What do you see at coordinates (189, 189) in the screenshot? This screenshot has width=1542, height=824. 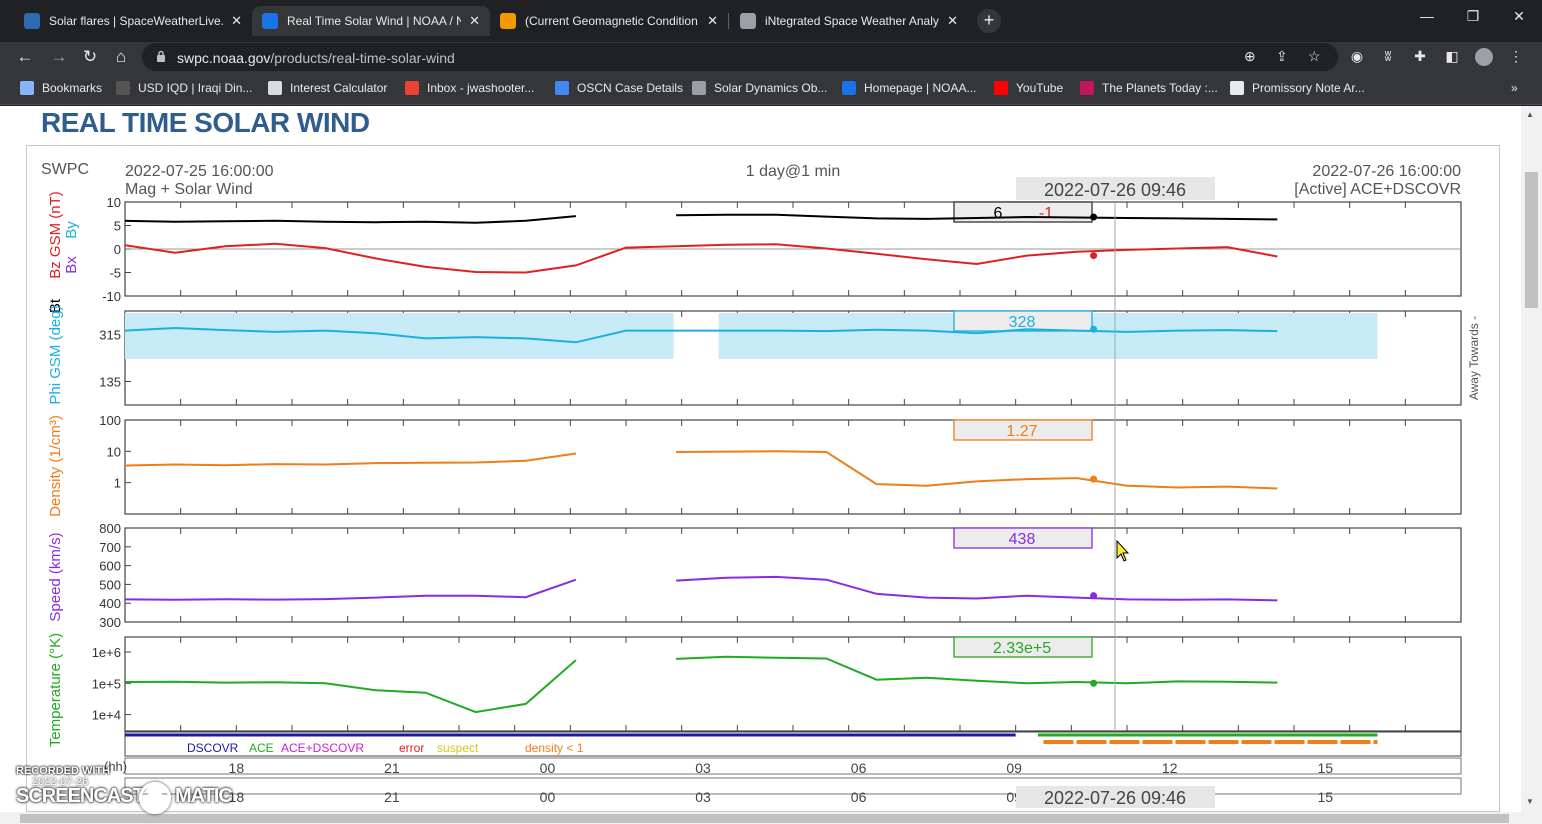 I see `plot-subtitle: Mag + Solar Wind` at bounding box center [189, 189].